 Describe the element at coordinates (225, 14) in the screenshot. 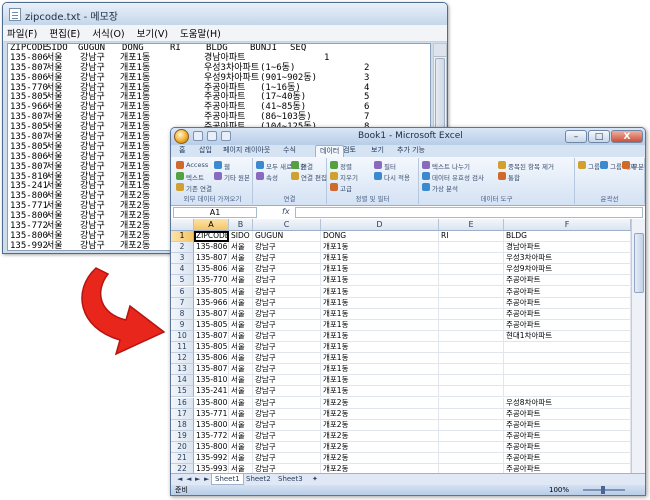

I see `notepad-title-bar: zipcode.txt - 메모장` at that location.